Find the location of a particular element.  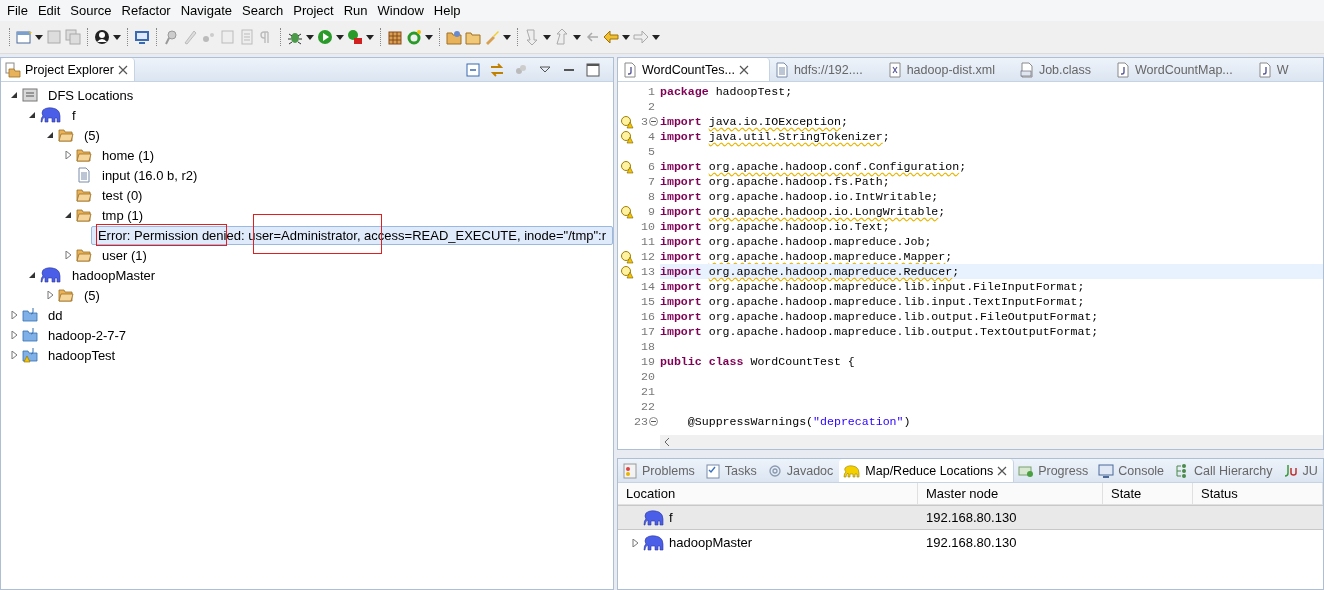

elephant-icon is located at coordinates (654, 542).